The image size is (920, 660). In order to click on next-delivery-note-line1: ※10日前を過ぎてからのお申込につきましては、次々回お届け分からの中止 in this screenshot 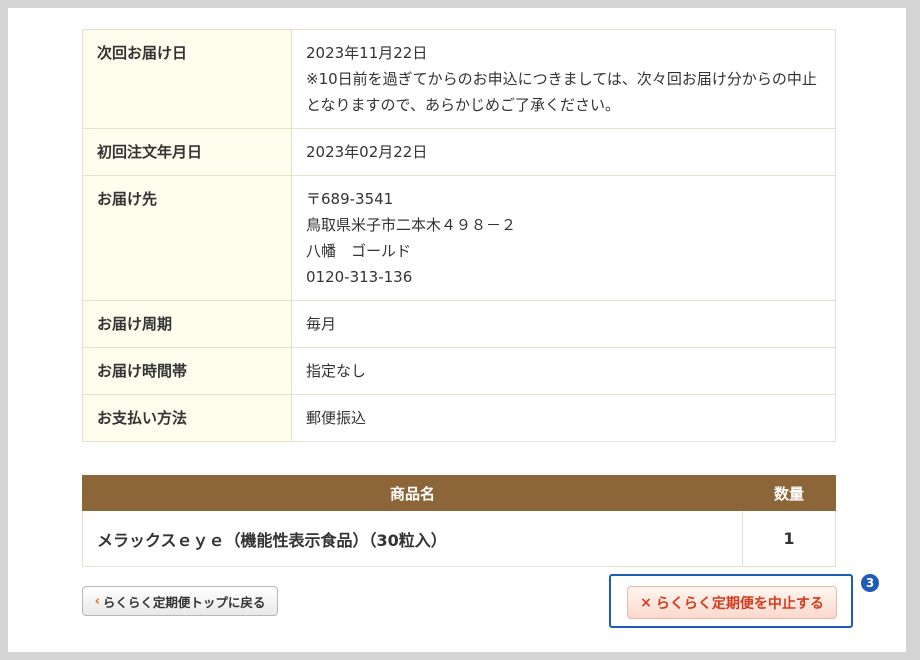, I will do `click(561, 79)`.